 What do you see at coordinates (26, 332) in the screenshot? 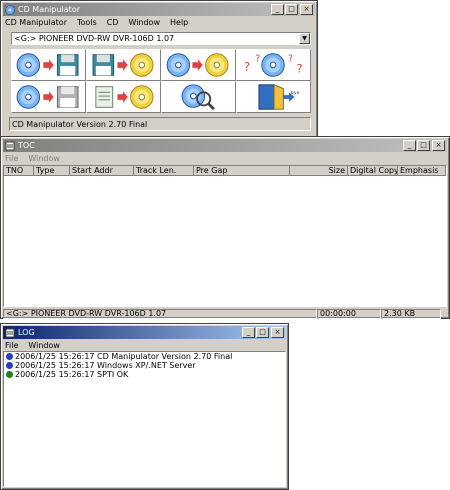
I see `log-title: LOG` at bounding box center [26, 332].